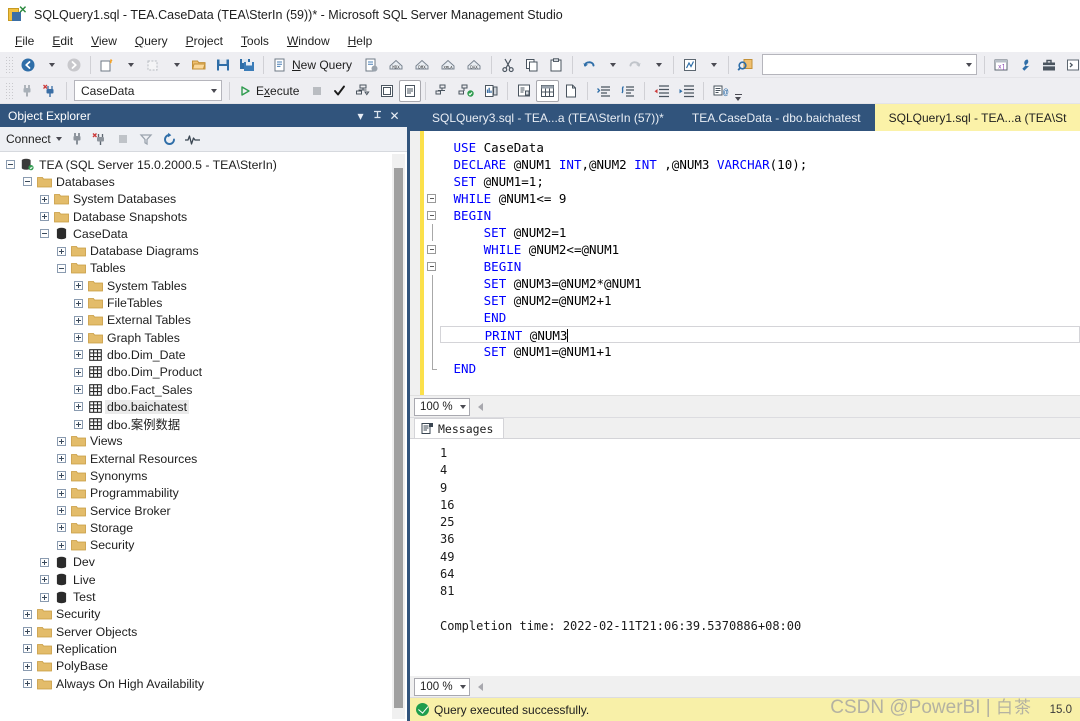 The height and width of the screenshot is (721, 1080). What do you see at coordinates (604, 91) in the screenshot?
I see `comment-lines-icon` at bounding box center [604, 91].